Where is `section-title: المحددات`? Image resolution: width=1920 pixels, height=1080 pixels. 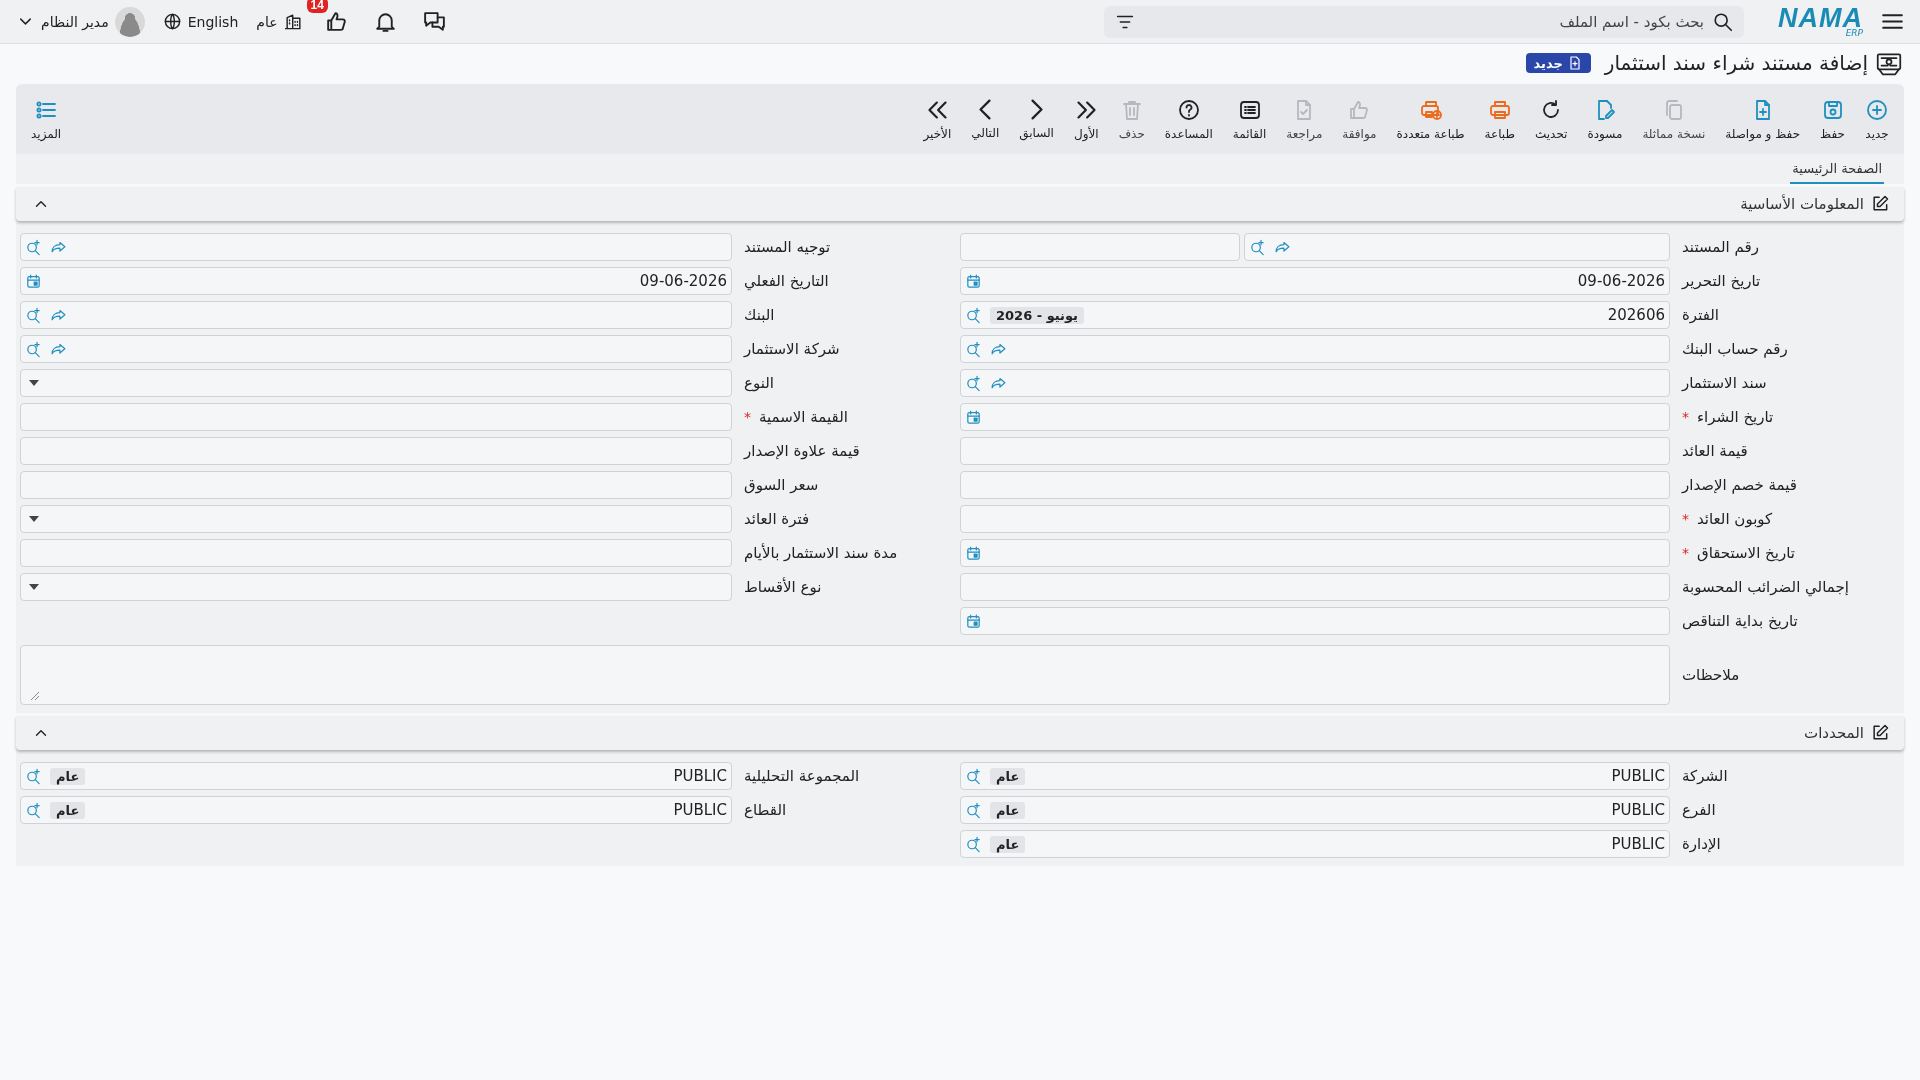
section-title: المحددات is located at coordinates (1834, 733).